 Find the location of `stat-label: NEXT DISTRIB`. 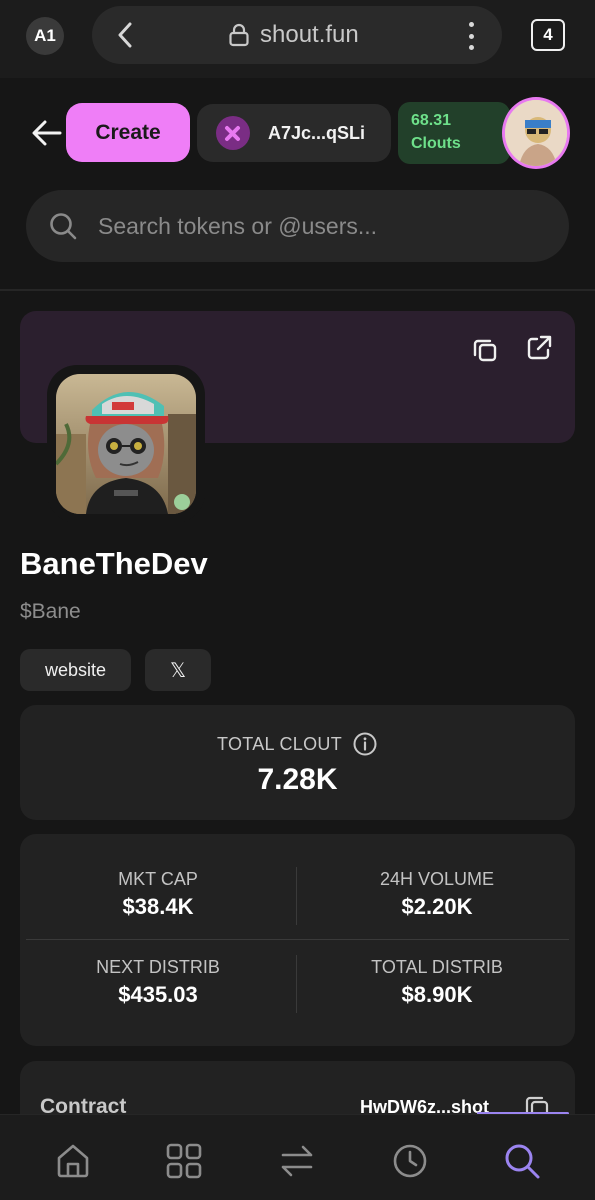

stat-label: NEXT DISTRIB is located at coordinates (158, 967).